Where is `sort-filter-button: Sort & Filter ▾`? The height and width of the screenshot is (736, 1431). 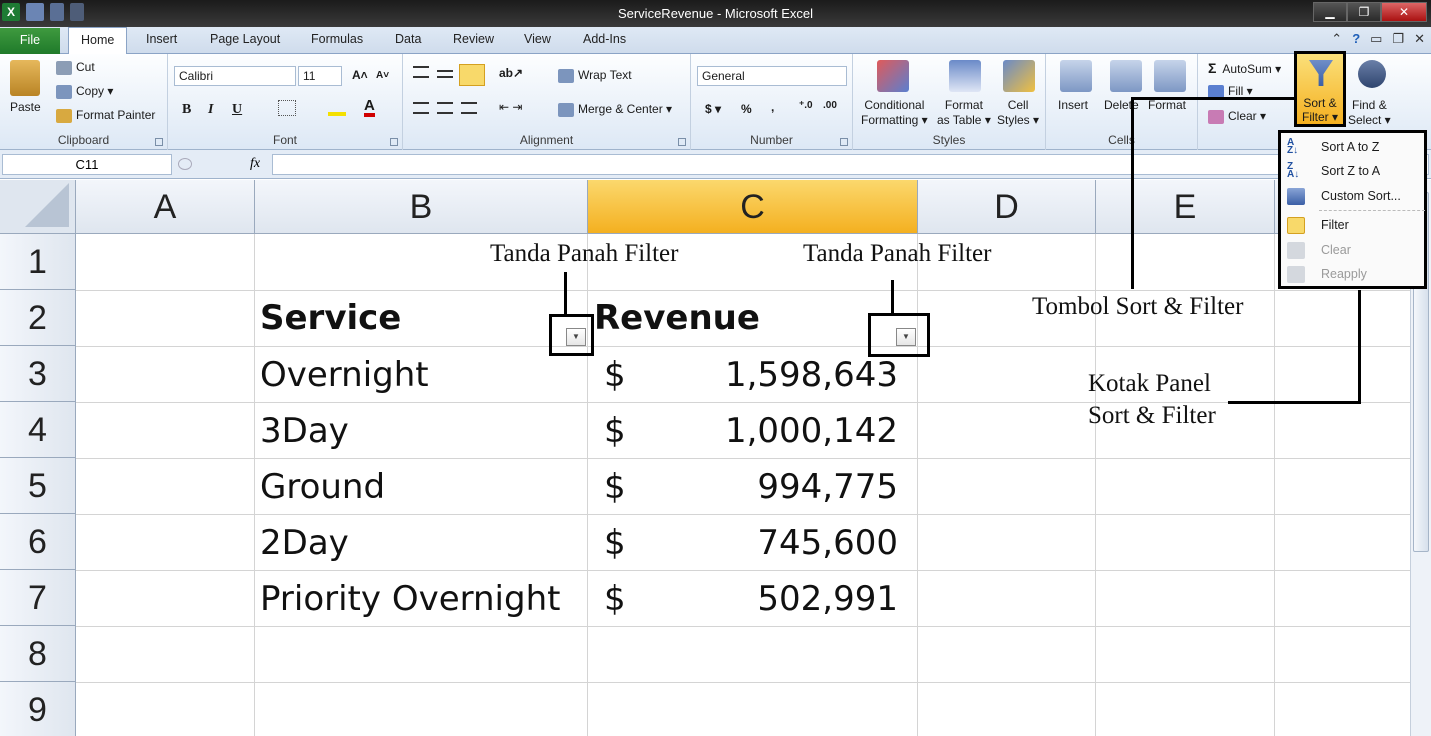 sort-filter-button: Sort & Filter ▾ is located at coordinates (1320, 89).